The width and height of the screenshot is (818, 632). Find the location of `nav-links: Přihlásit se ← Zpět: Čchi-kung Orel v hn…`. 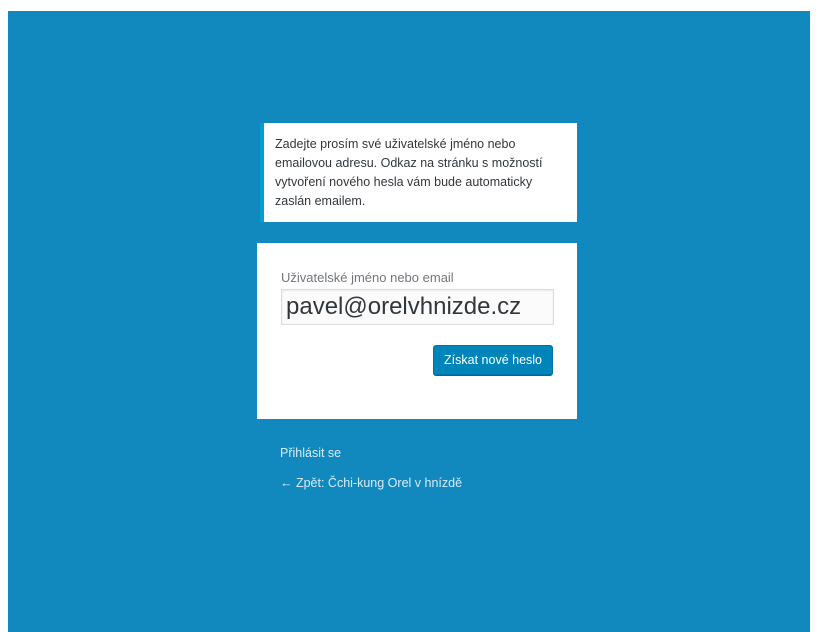

nav-links: Přihlásit se ← Zpět: Čchi-kung Orel v hn… is located at coordinates (371, 468).